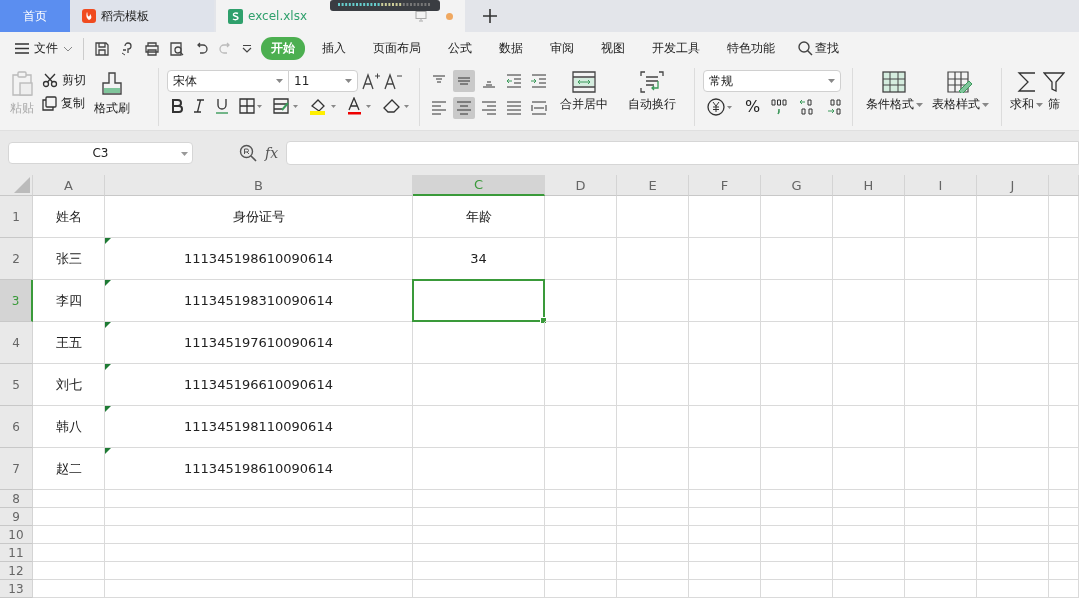 The height and width of the screenshot is (602, 1079). What do you see at coordinates (16, 571) in the screenshot?
I see `row-header: 12` at bounding box center [16, 571].